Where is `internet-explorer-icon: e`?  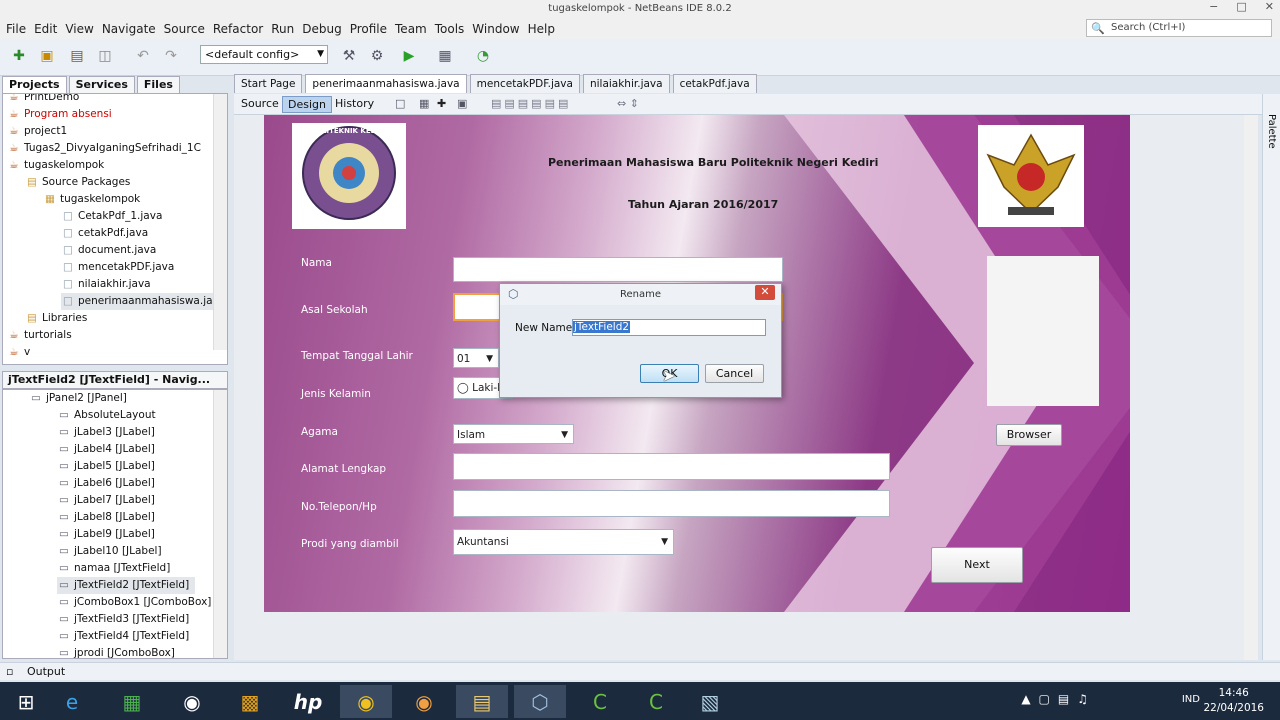
internet-explorer-icon: e is located at coordinates (72, 701).